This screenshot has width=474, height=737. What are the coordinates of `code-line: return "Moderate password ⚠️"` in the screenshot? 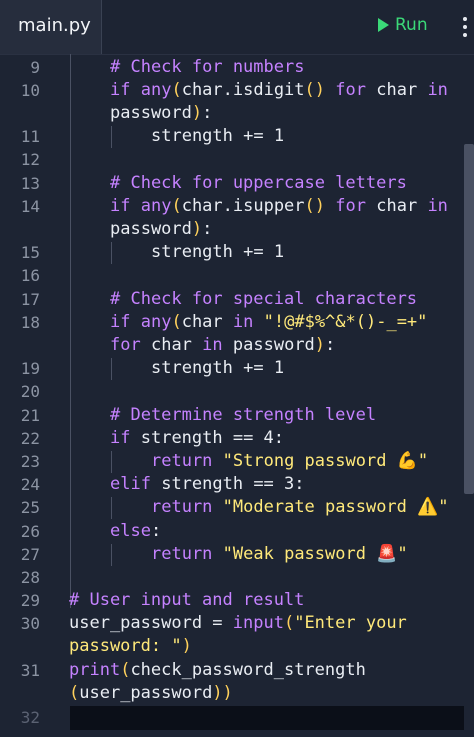 It's located at (300, 507).